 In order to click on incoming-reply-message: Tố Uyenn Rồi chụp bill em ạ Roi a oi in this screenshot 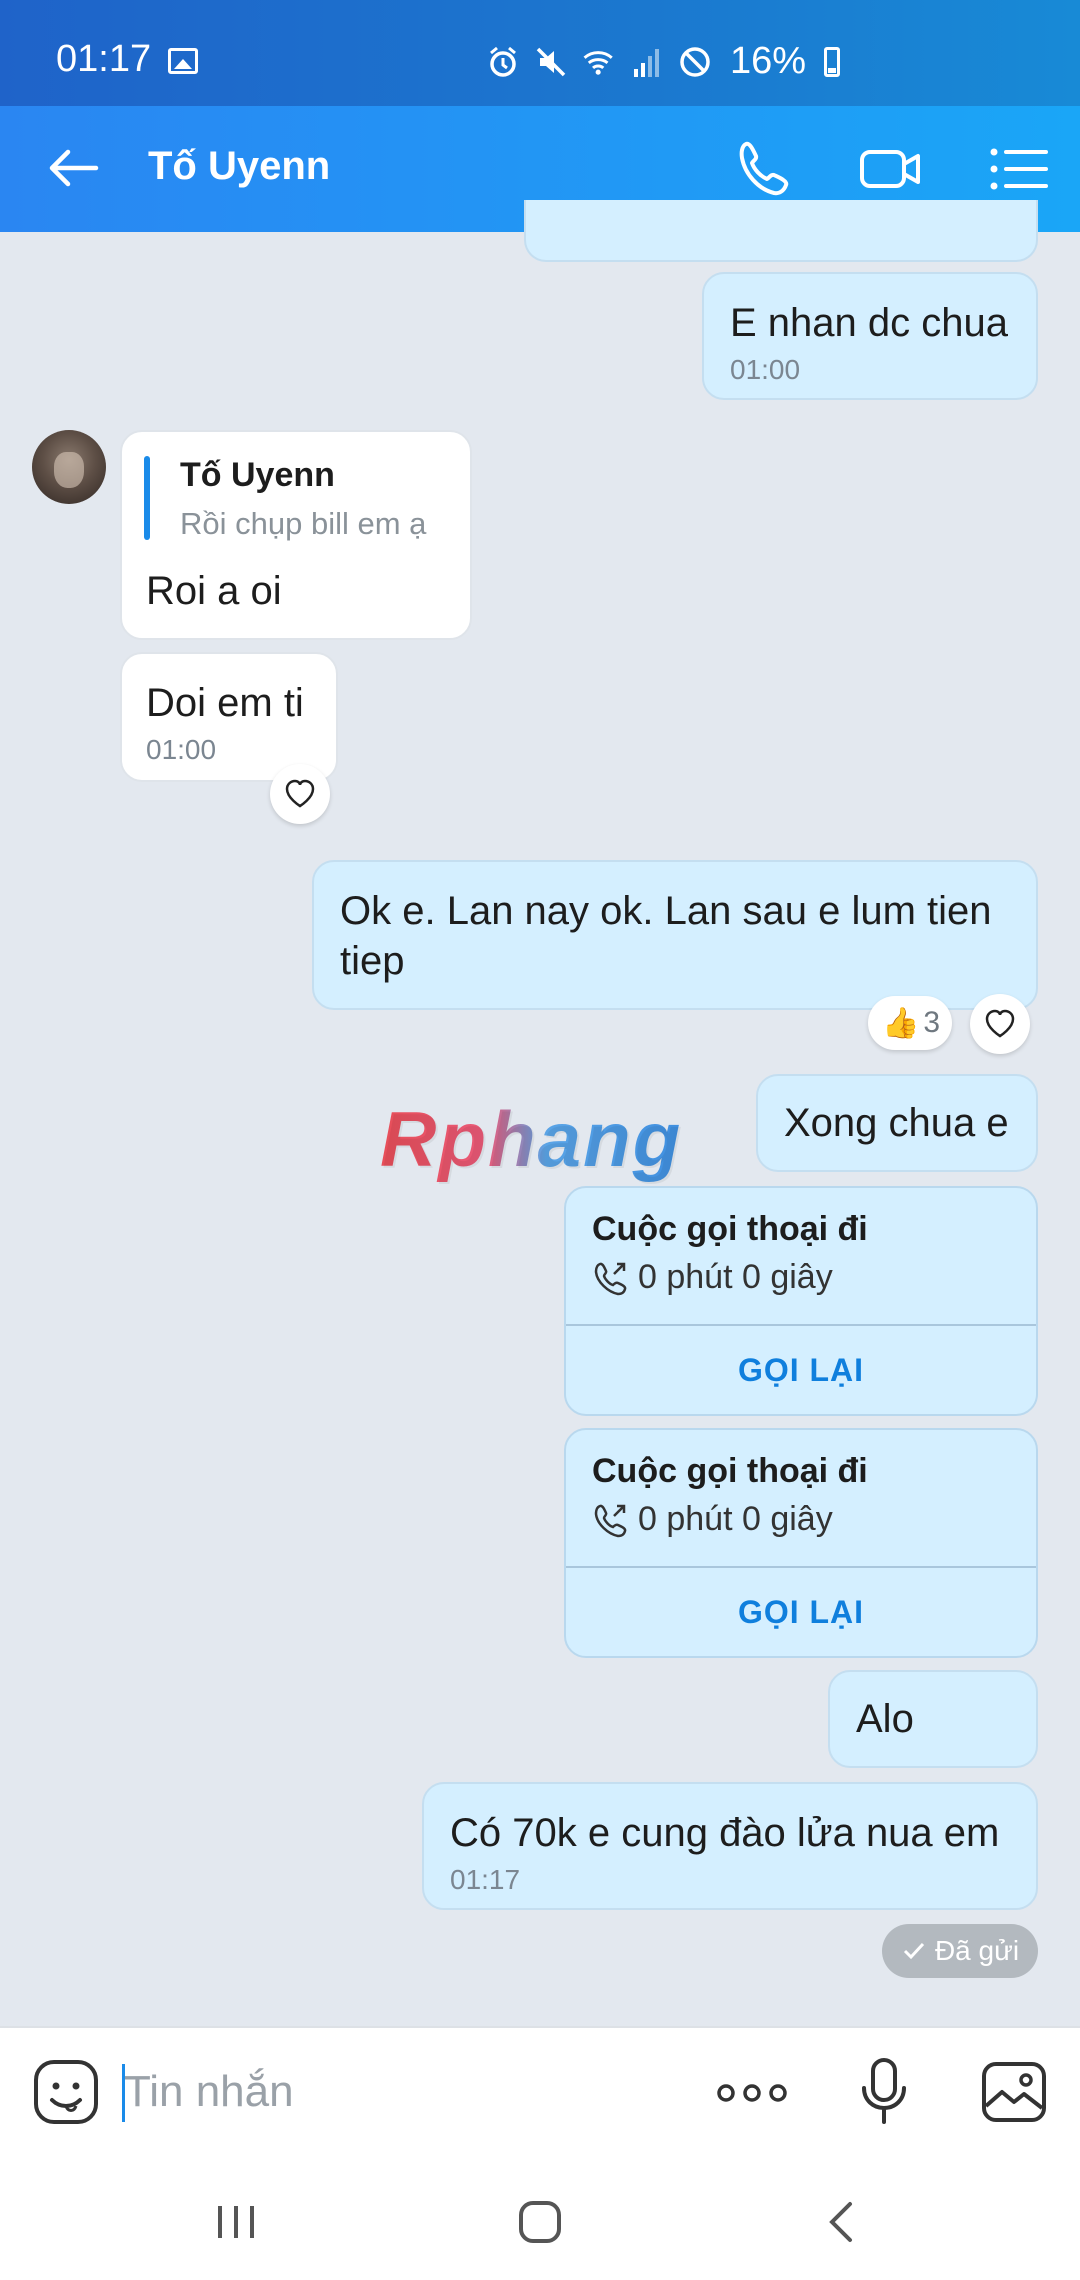, I will do `click(296, 535)`.